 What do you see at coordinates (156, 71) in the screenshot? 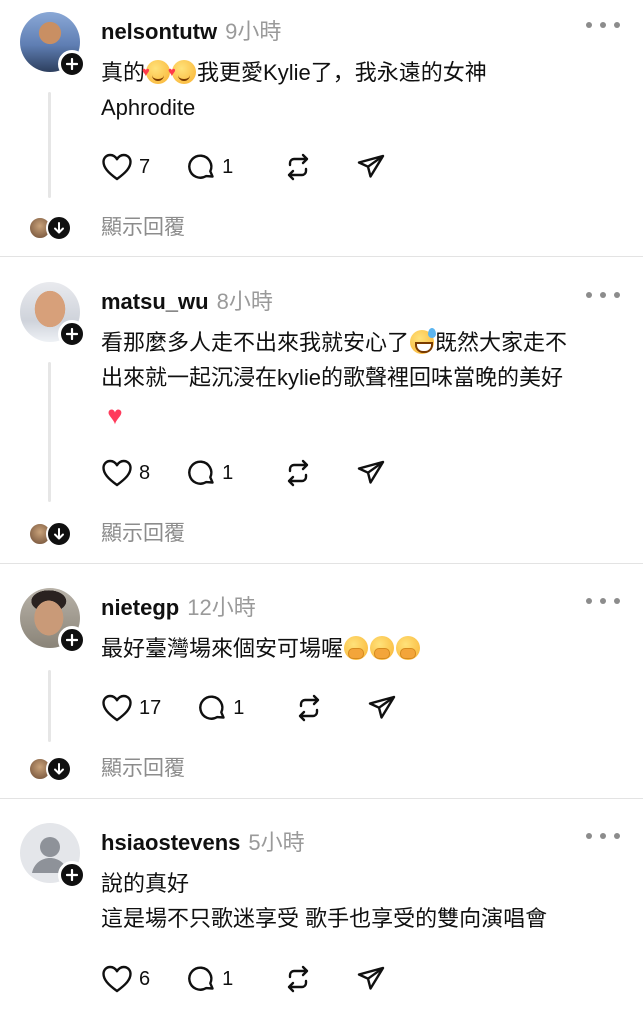
I see `smiling-face-with-hearts-icon` at bounding box center [156, 71].